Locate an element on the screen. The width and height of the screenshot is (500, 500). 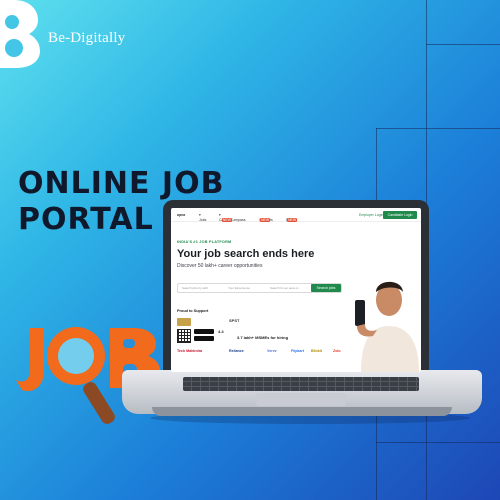
laptop-front-edge is located at coordinates (302, 411).